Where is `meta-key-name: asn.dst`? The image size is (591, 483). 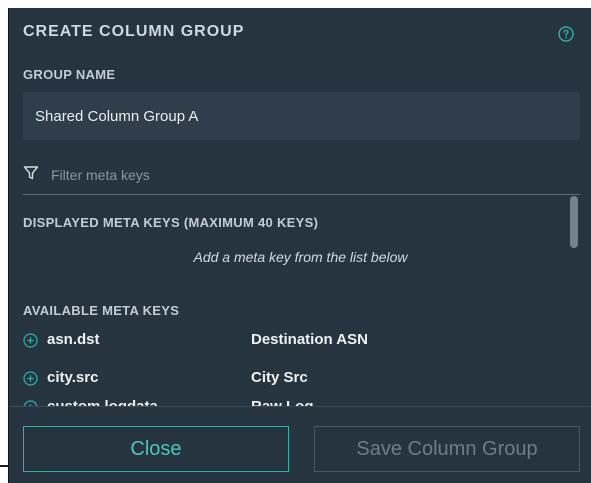
meta-key-name: asn.dst is located at coordinates (73, 339).